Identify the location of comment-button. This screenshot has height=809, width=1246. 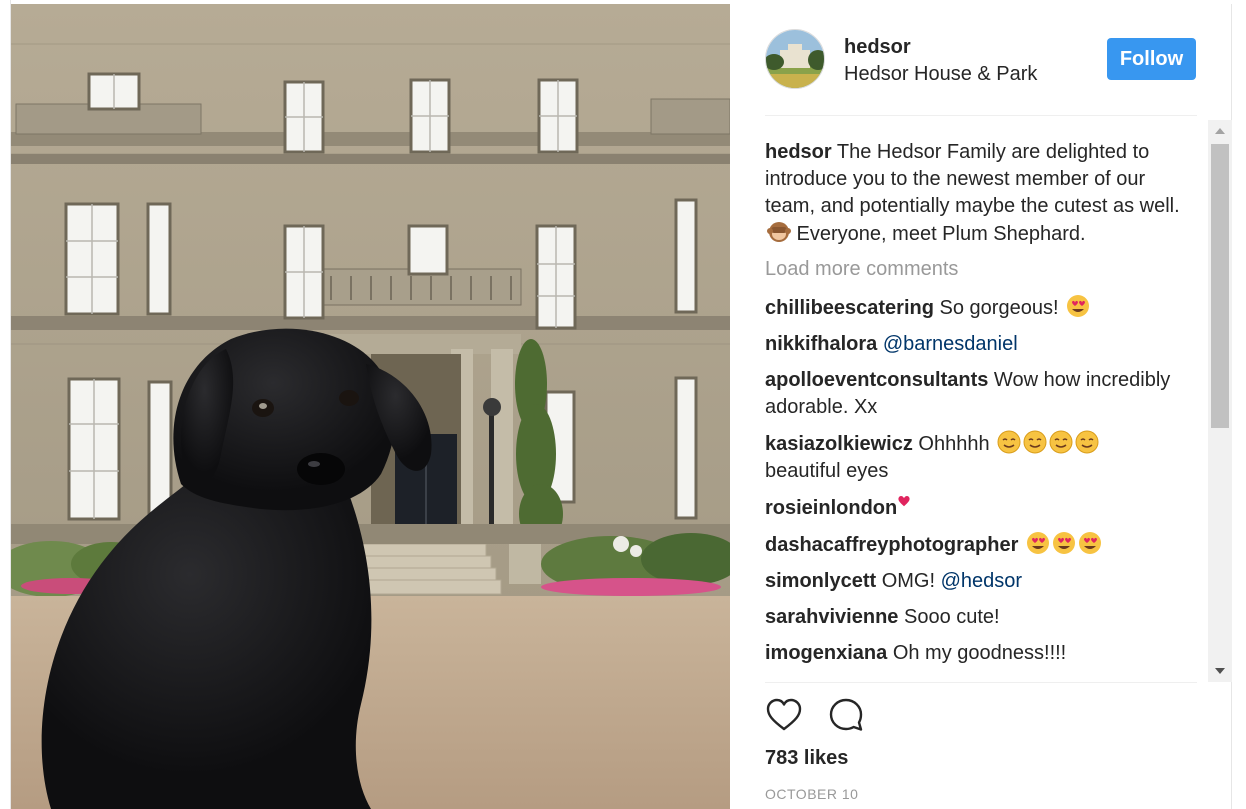
(846, 715).